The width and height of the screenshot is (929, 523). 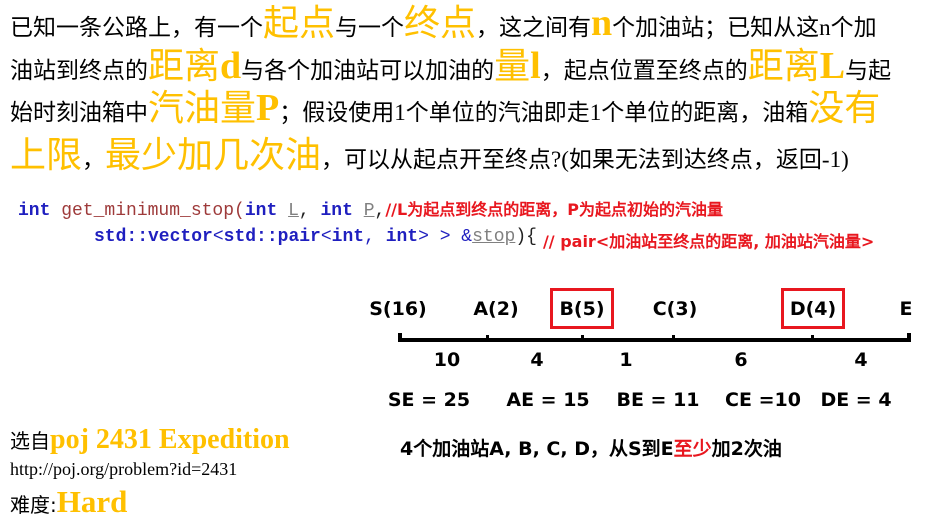 What do you see at coordinates (812, 338) in the screenshot?
I see `axis-tick-D` at bounding box center [812, 338].